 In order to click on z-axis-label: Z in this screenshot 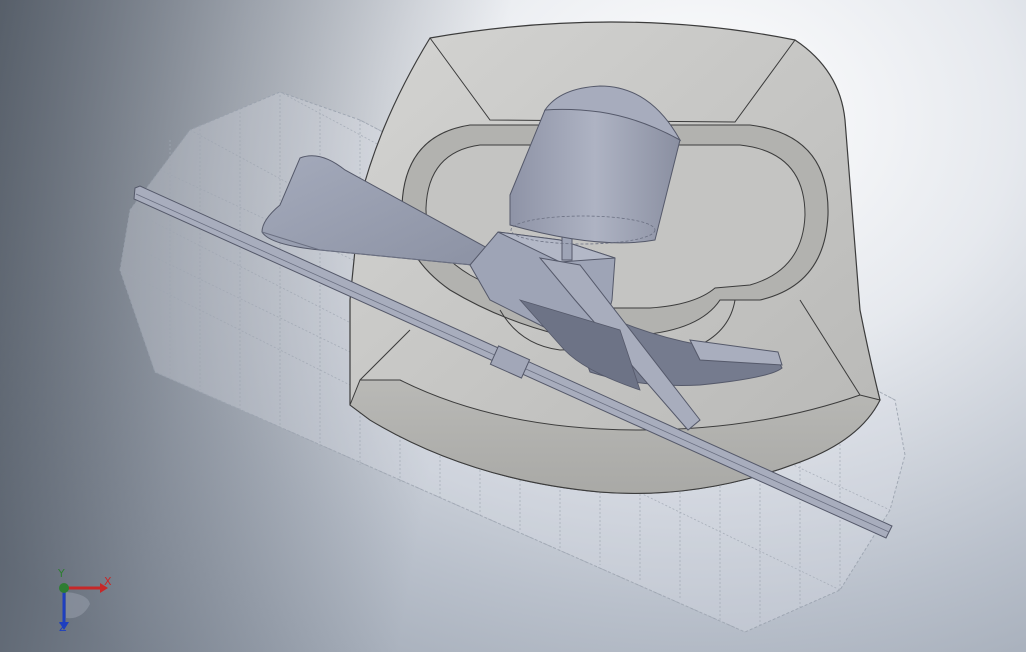, I will do `click(63, 627)`.